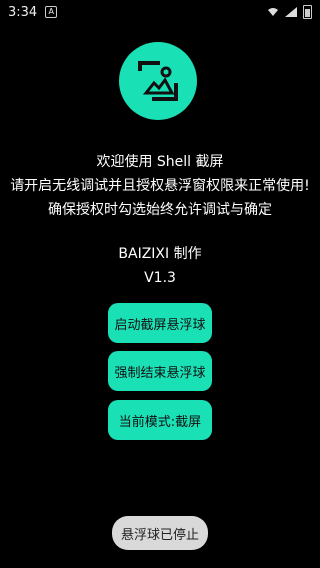 The width and height of the screenshot is (320, 568). Describe the element at coordinates (51, 12) in the screenshot. I see `notification-icon: A` at that location.